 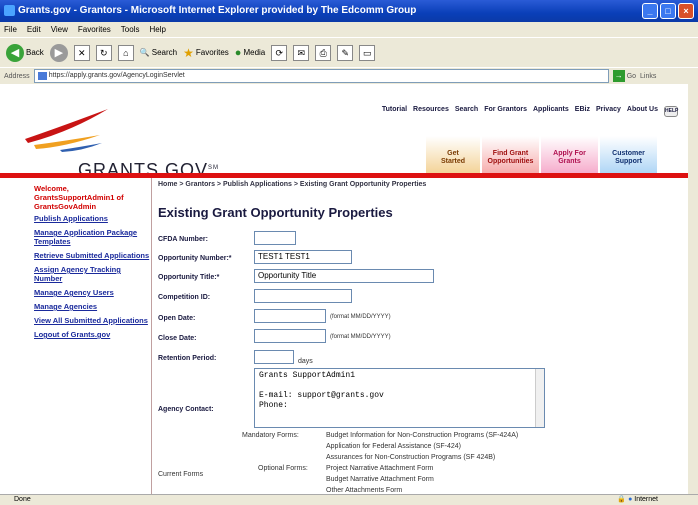 I want to click on competition-id-label: Competition ID:, so click(x=184, y=297).